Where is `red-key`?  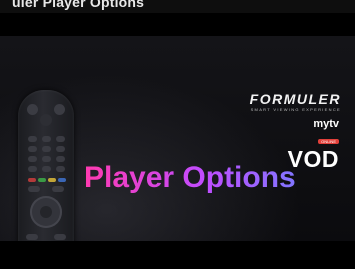 red-key is located at coordinates (32, 180).